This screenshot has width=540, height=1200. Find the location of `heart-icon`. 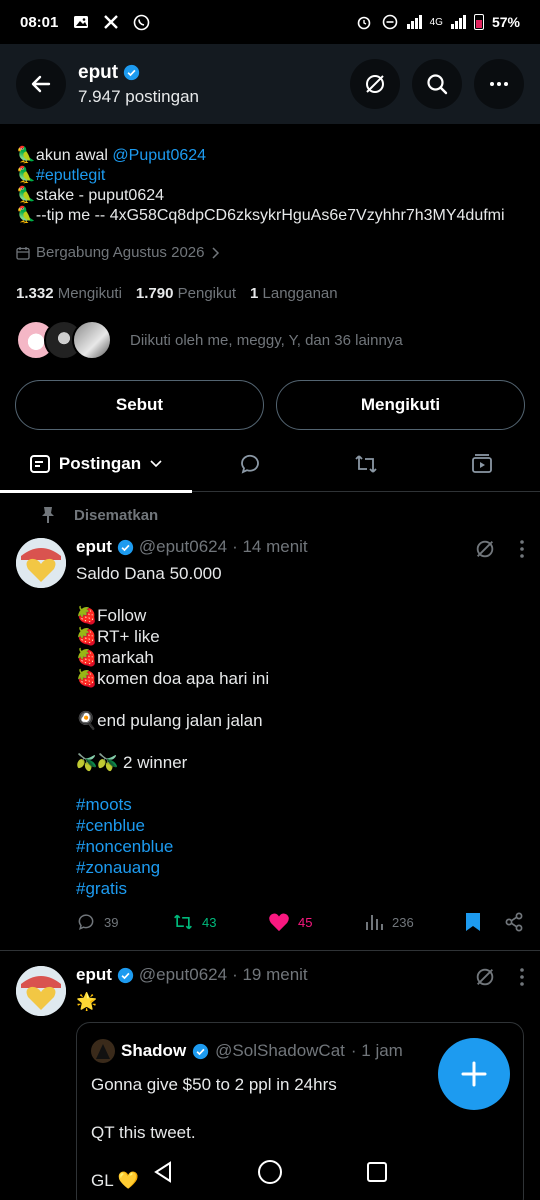

heart-icon is located at coordinates (279, 922).